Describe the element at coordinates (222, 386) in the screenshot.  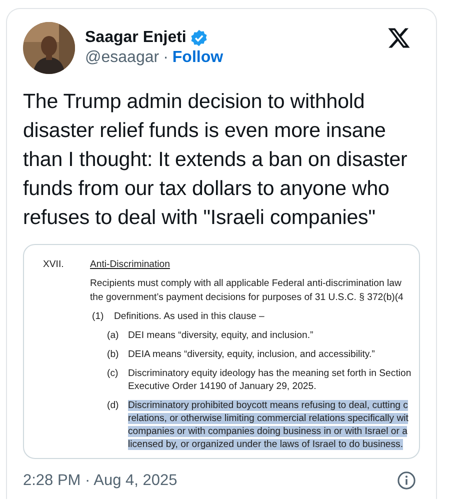
I see `document-line: Executive Order 14190 of January 29, 2025.` at that location.